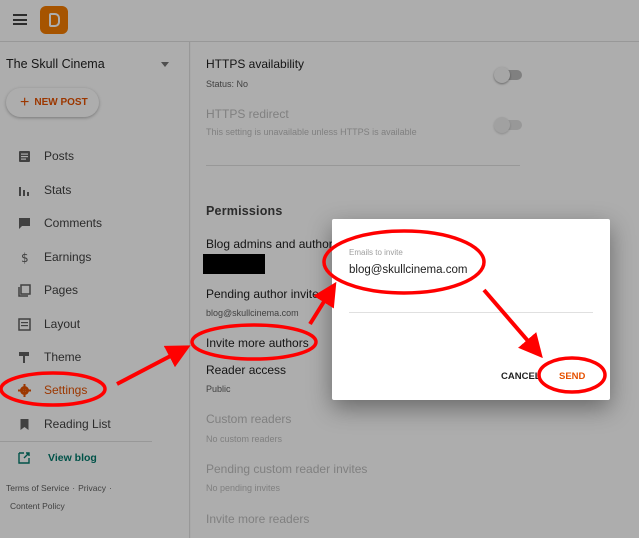 The height and width of the screenshot is (538, 639). What do you see at coordinates (521, 376) in the screenshot?
I see `cancel-button: CANCEL` at bounding box center [521, 376].